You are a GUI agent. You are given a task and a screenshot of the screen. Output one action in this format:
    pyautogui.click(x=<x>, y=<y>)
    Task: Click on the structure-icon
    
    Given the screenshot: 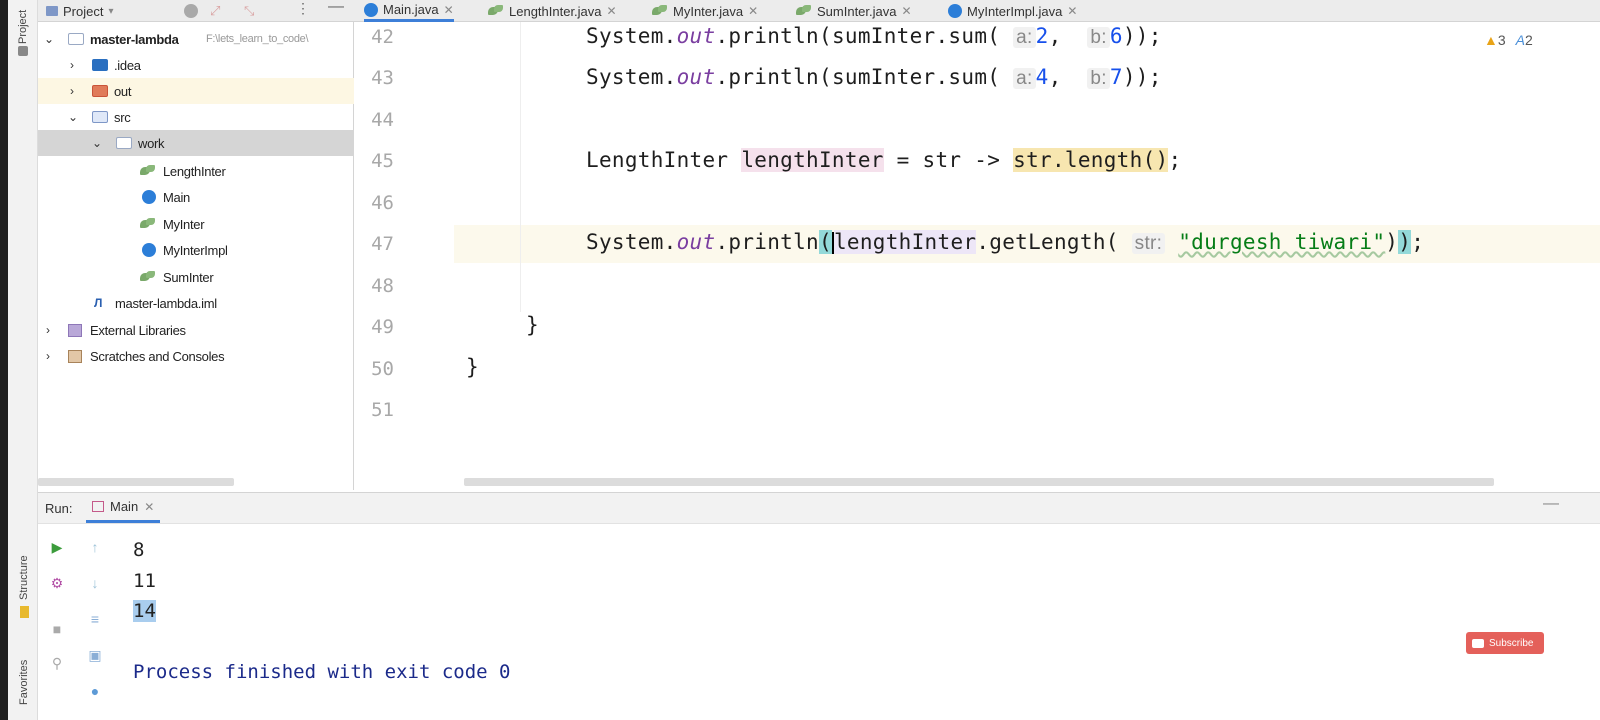 What is the action you would take?
    pyautogui.click(x=24, y=612)
    